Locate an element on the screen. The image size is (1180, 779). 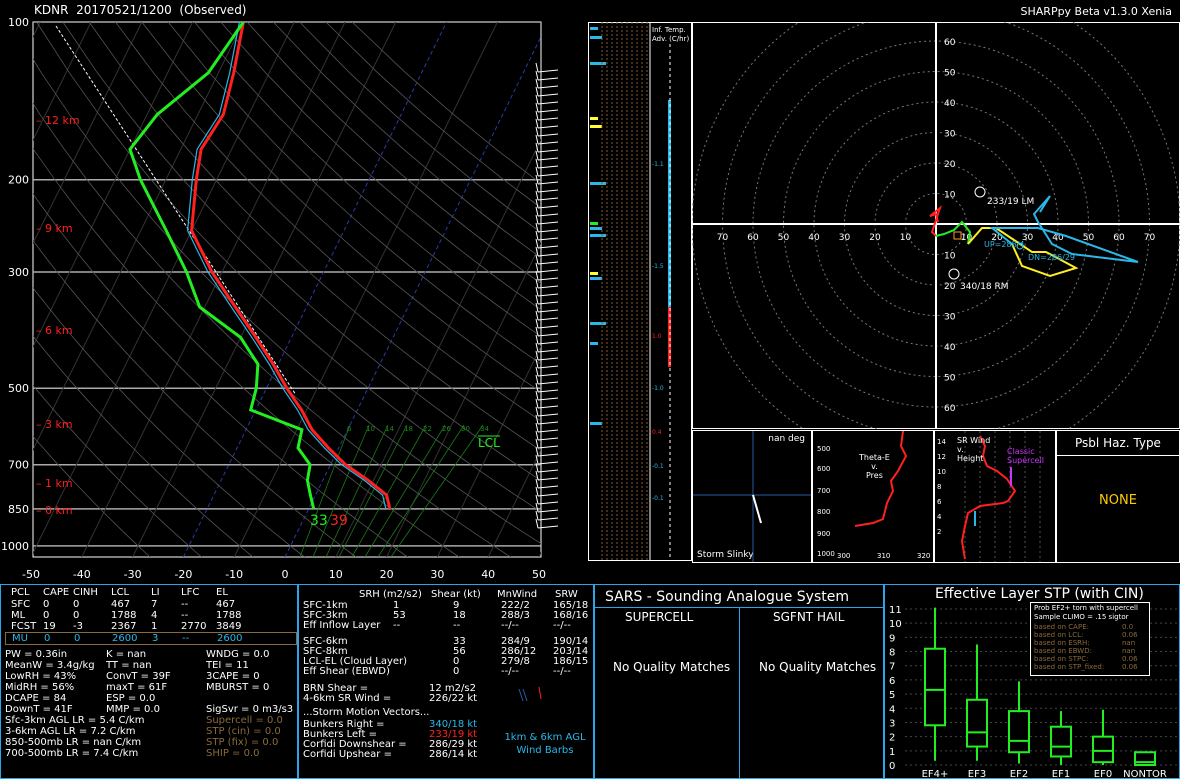
parcel-cell: CINH is located at coordinates (85, 592).